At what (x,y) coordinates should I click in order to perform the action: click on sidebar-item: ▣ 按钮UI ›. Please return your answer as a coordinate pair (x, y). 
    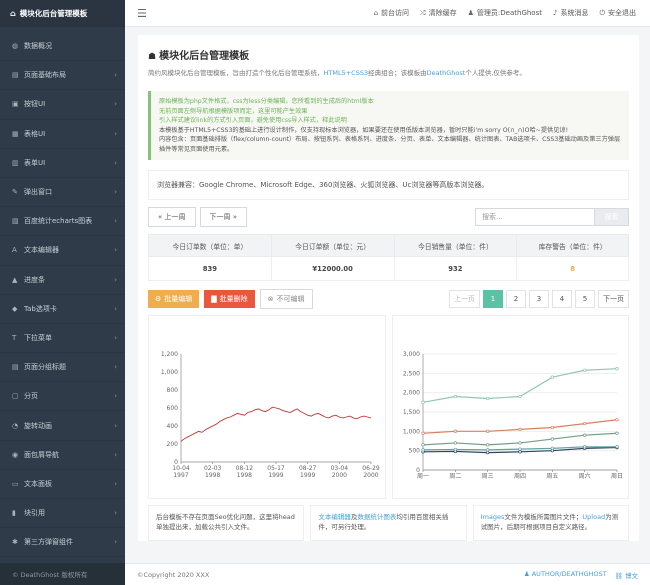
    Looking at the image, I should click on (62, 105).